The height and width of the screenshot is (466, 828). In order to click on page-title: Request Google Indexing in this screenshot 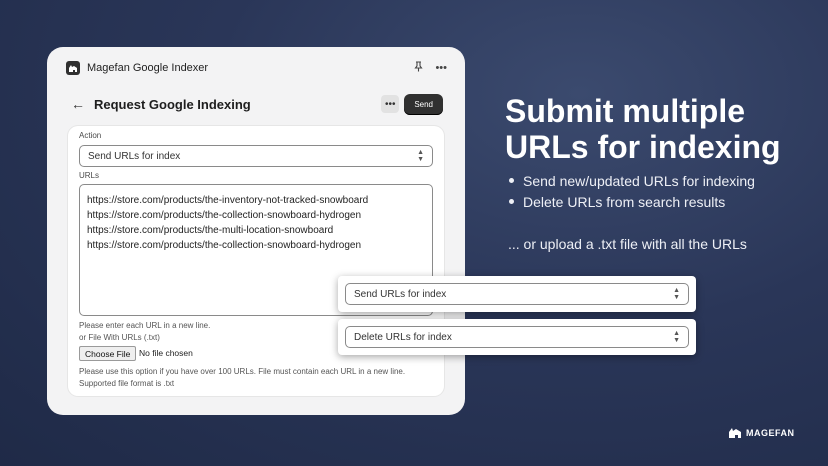, I will do `click(172, 104)`.